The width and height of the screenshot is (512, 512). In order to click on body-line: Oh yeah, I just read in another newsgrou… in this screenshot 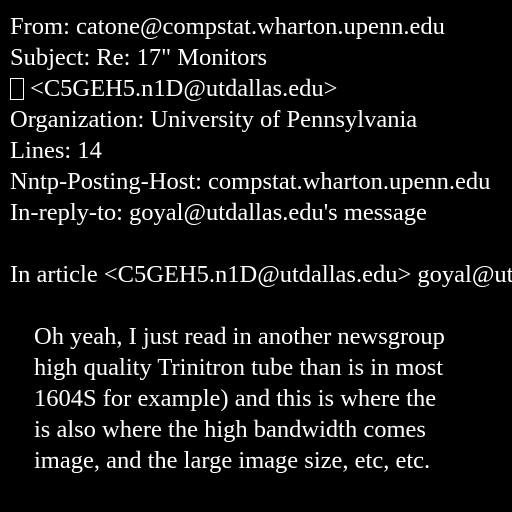, I will do `click(239, 336)`.